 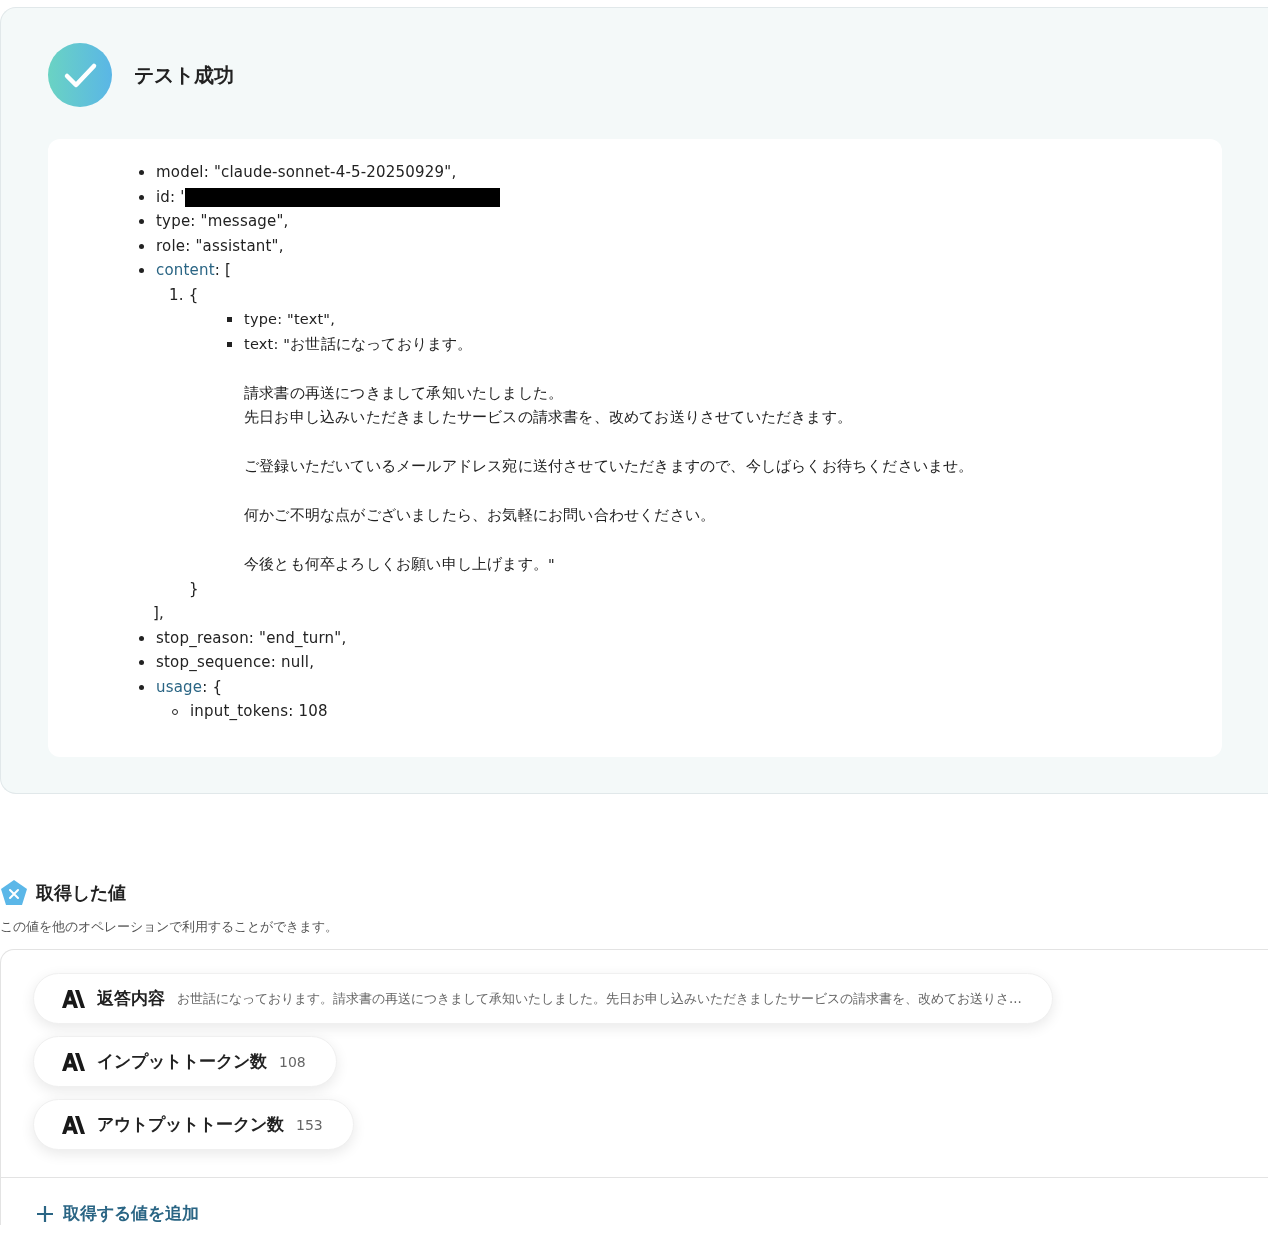 I want to click on bracket: ],, so click(x=159, y=613).